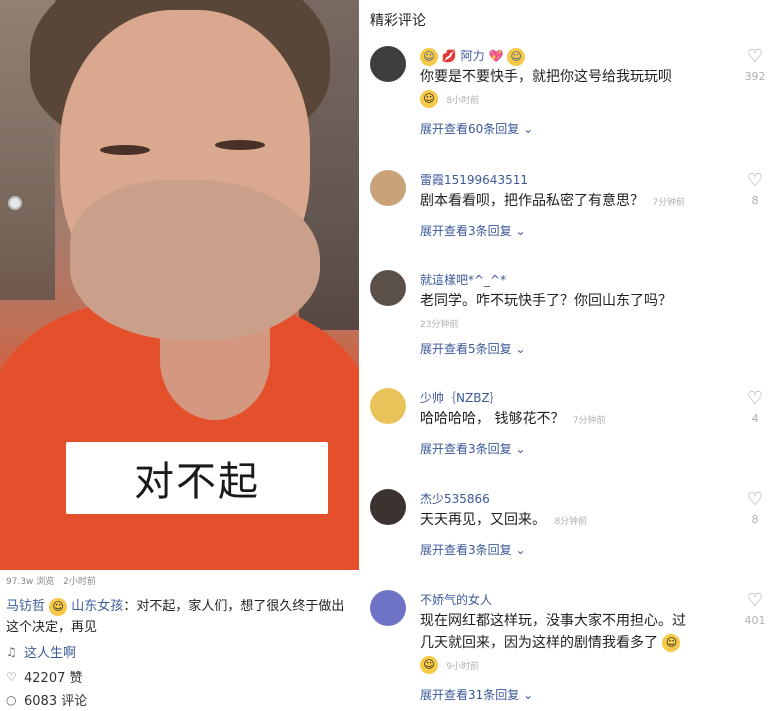  I want to click on comment-text-line2: 几天就回来，因为这样的剧情我看多了, so click(539, 643).